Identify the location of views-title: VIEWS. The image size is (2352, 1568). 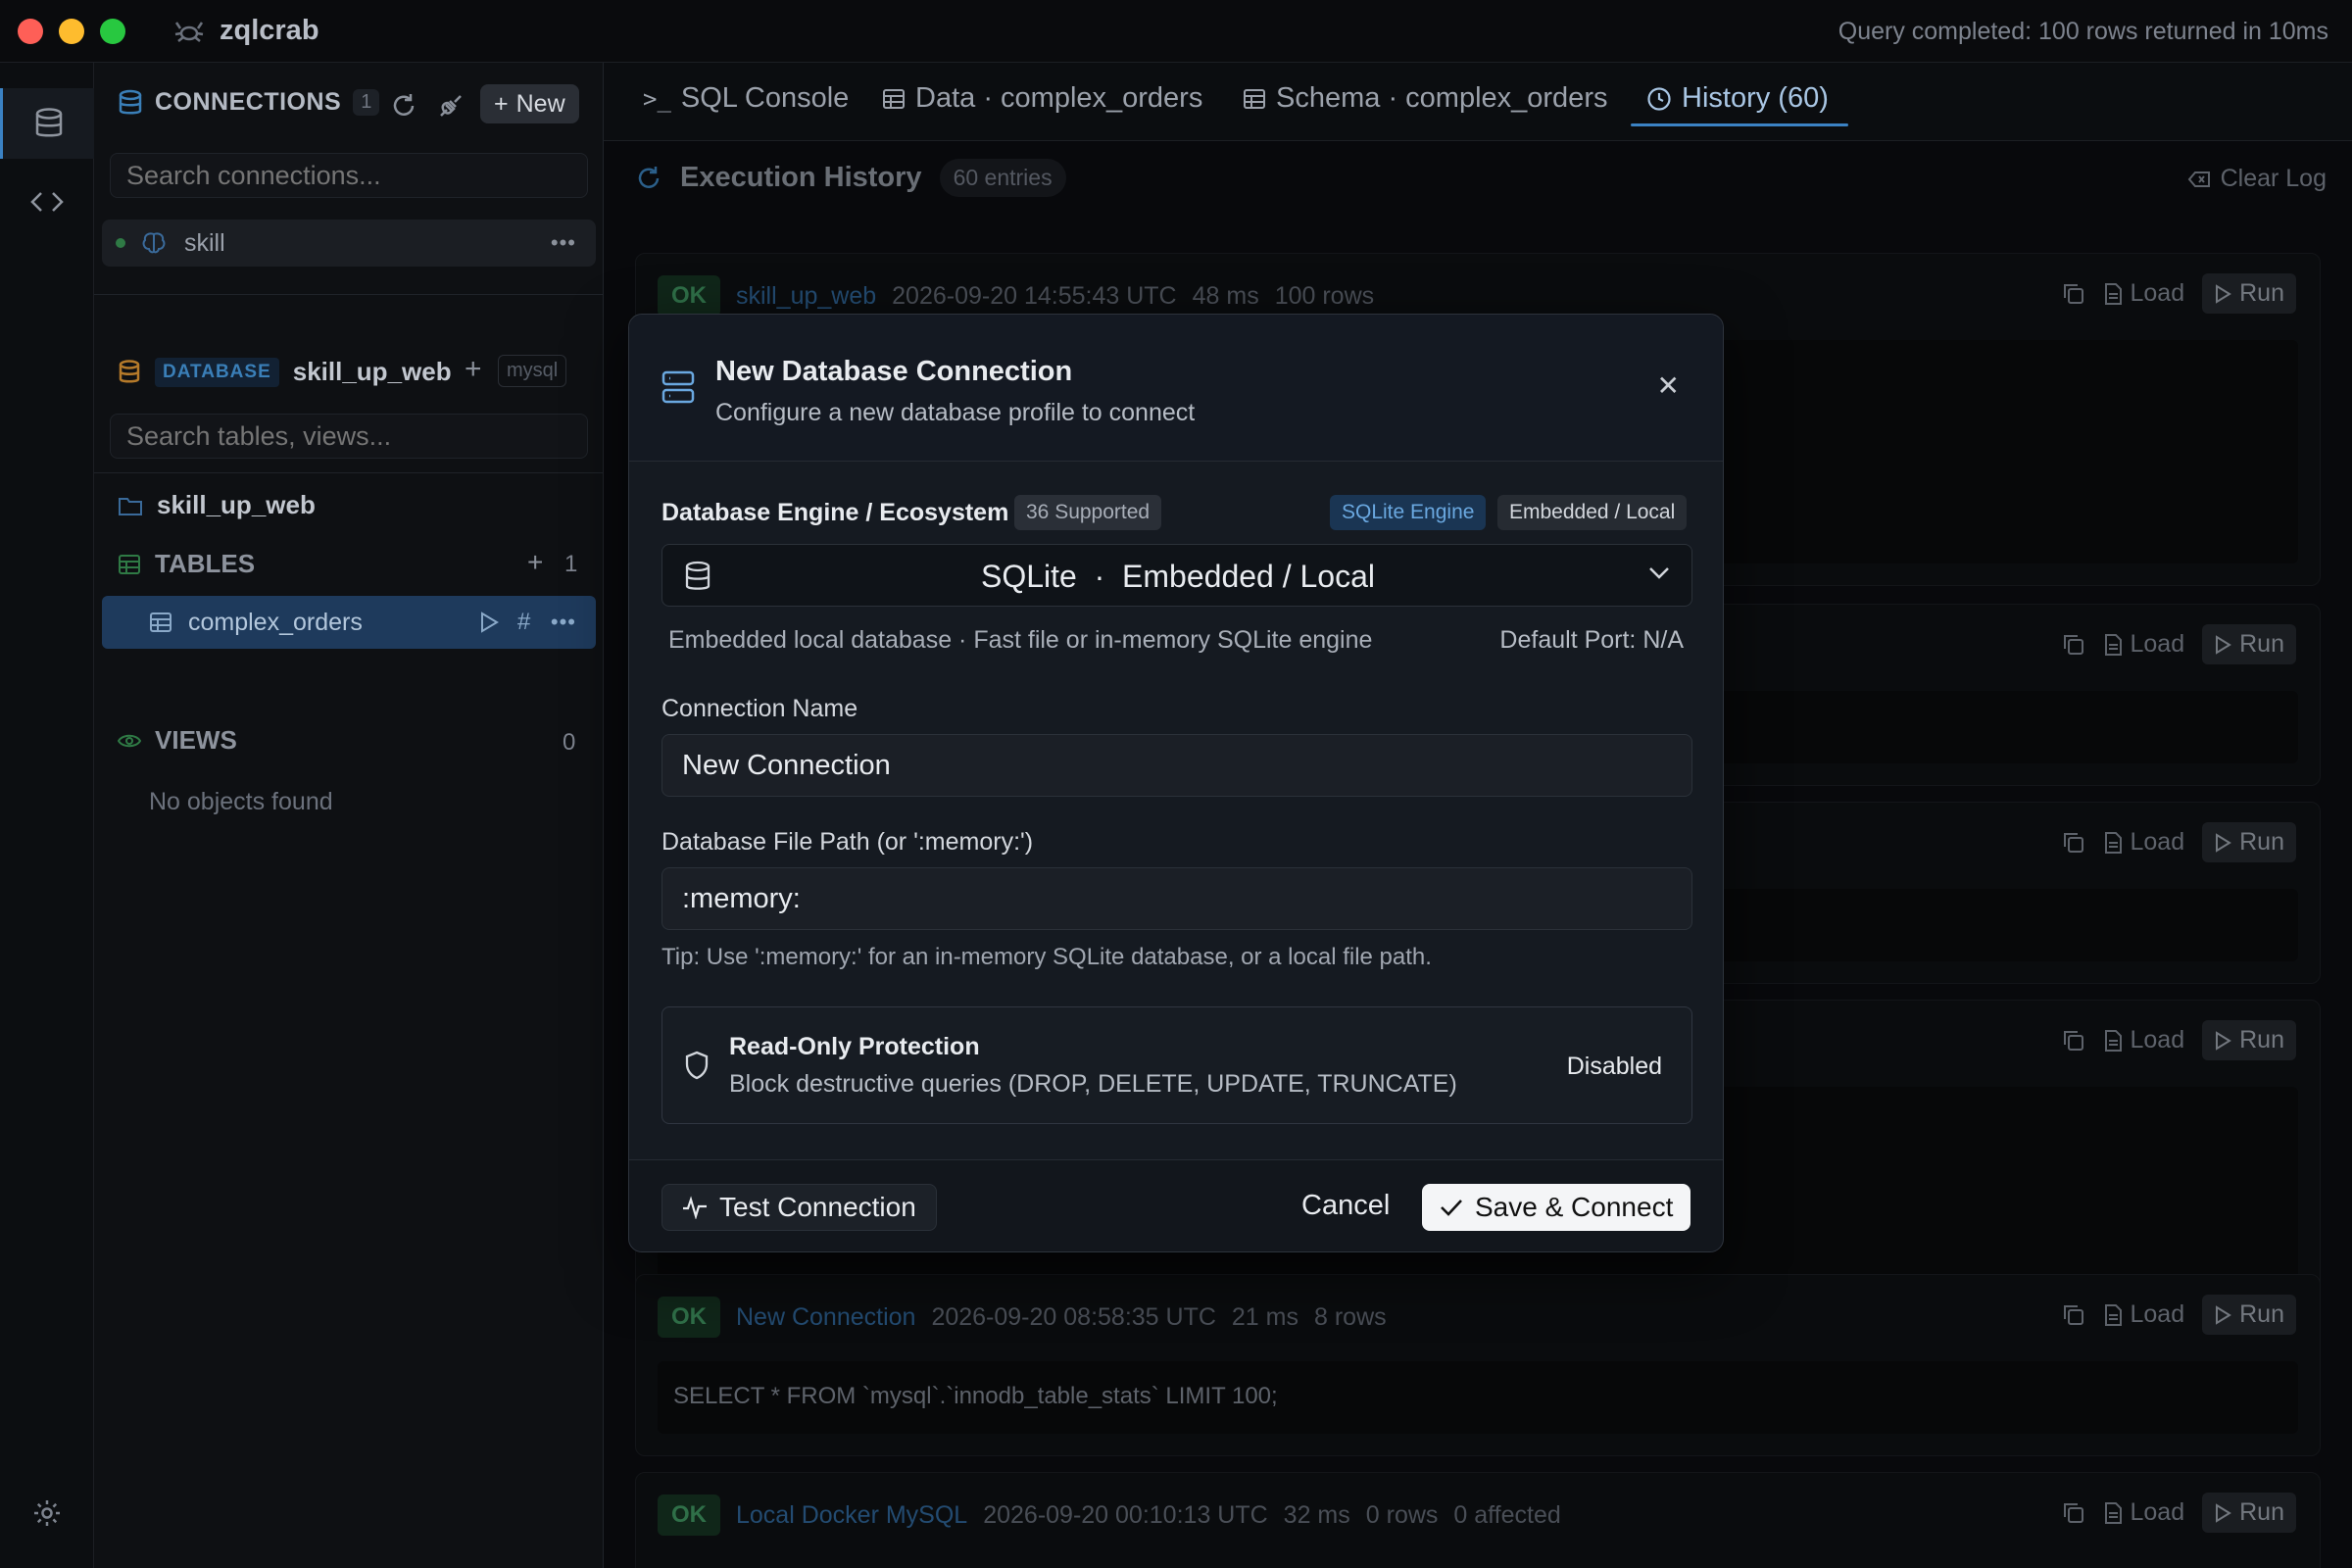
(196, 740).